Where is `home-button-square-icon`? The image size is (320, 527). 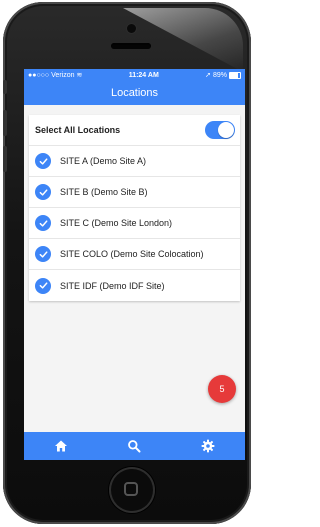 home-button-square-icon is located at coordinates (131, 489).